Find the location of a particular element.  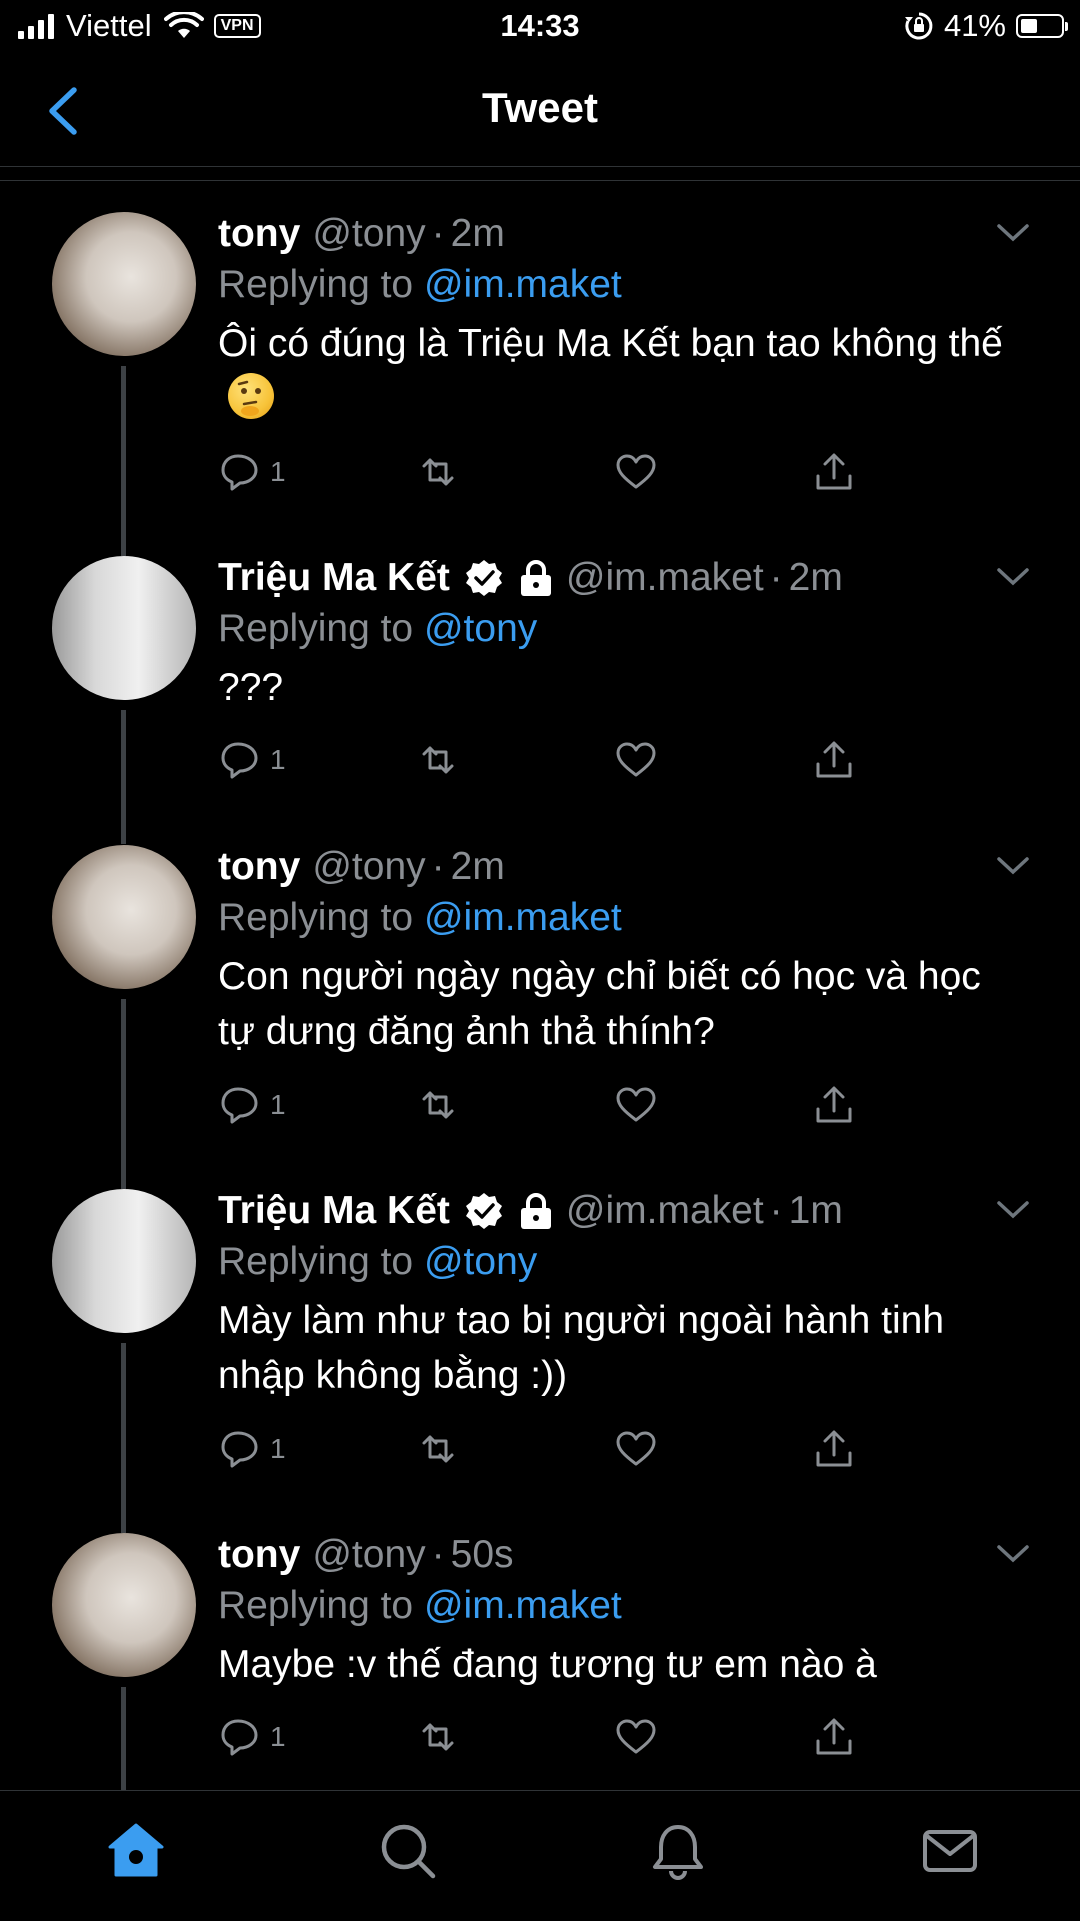

tweet-text: Maybe :v thế đang tương tư em nào à is located at coordinates (547, 1664).